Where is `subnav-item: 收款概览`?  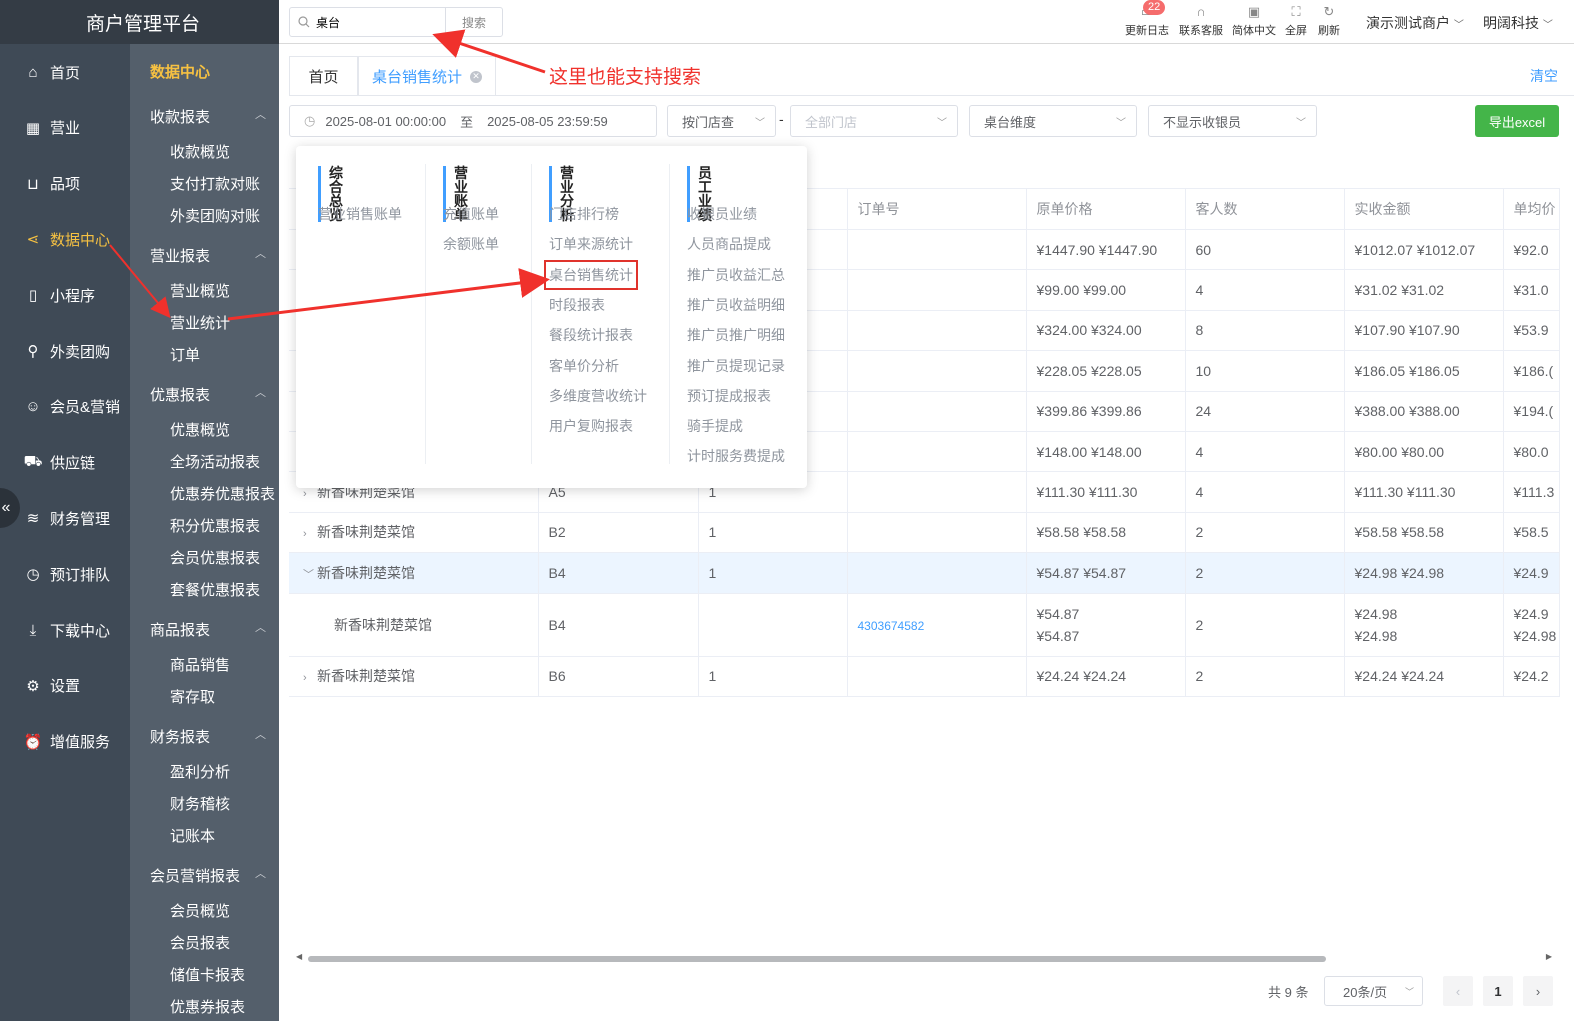 subnav-item: 收款概览 is located at coordinates (200, 151).